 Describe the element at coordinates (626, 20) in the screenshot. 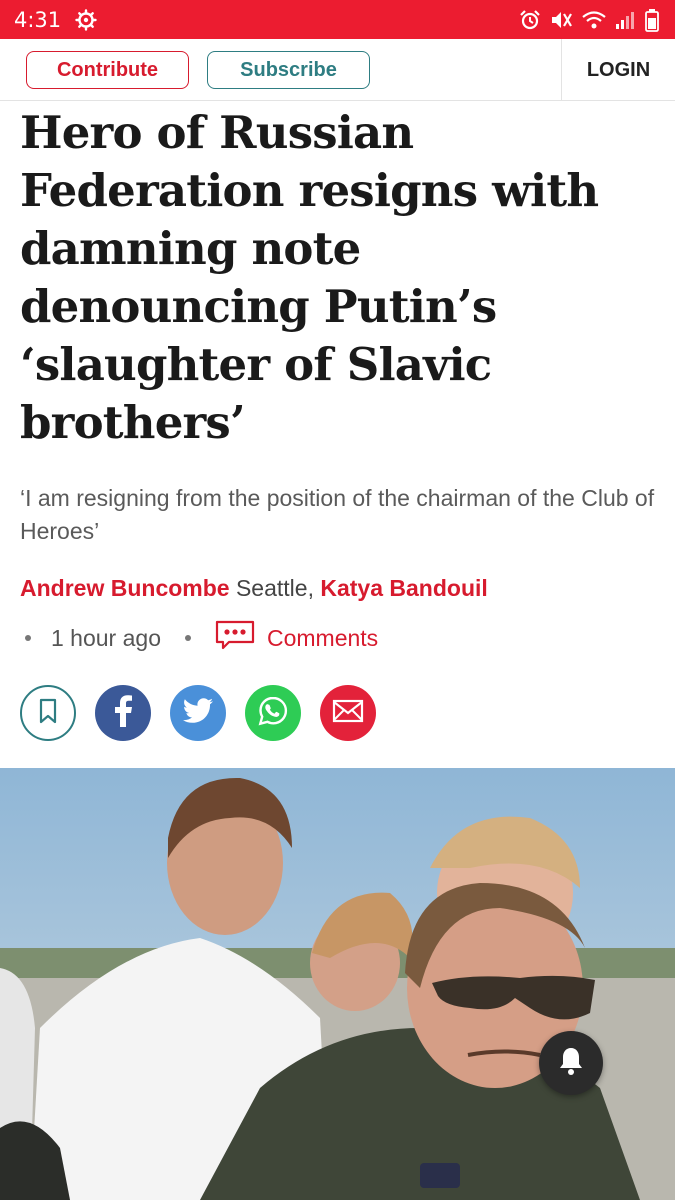

I see `signal-icon` at that location.